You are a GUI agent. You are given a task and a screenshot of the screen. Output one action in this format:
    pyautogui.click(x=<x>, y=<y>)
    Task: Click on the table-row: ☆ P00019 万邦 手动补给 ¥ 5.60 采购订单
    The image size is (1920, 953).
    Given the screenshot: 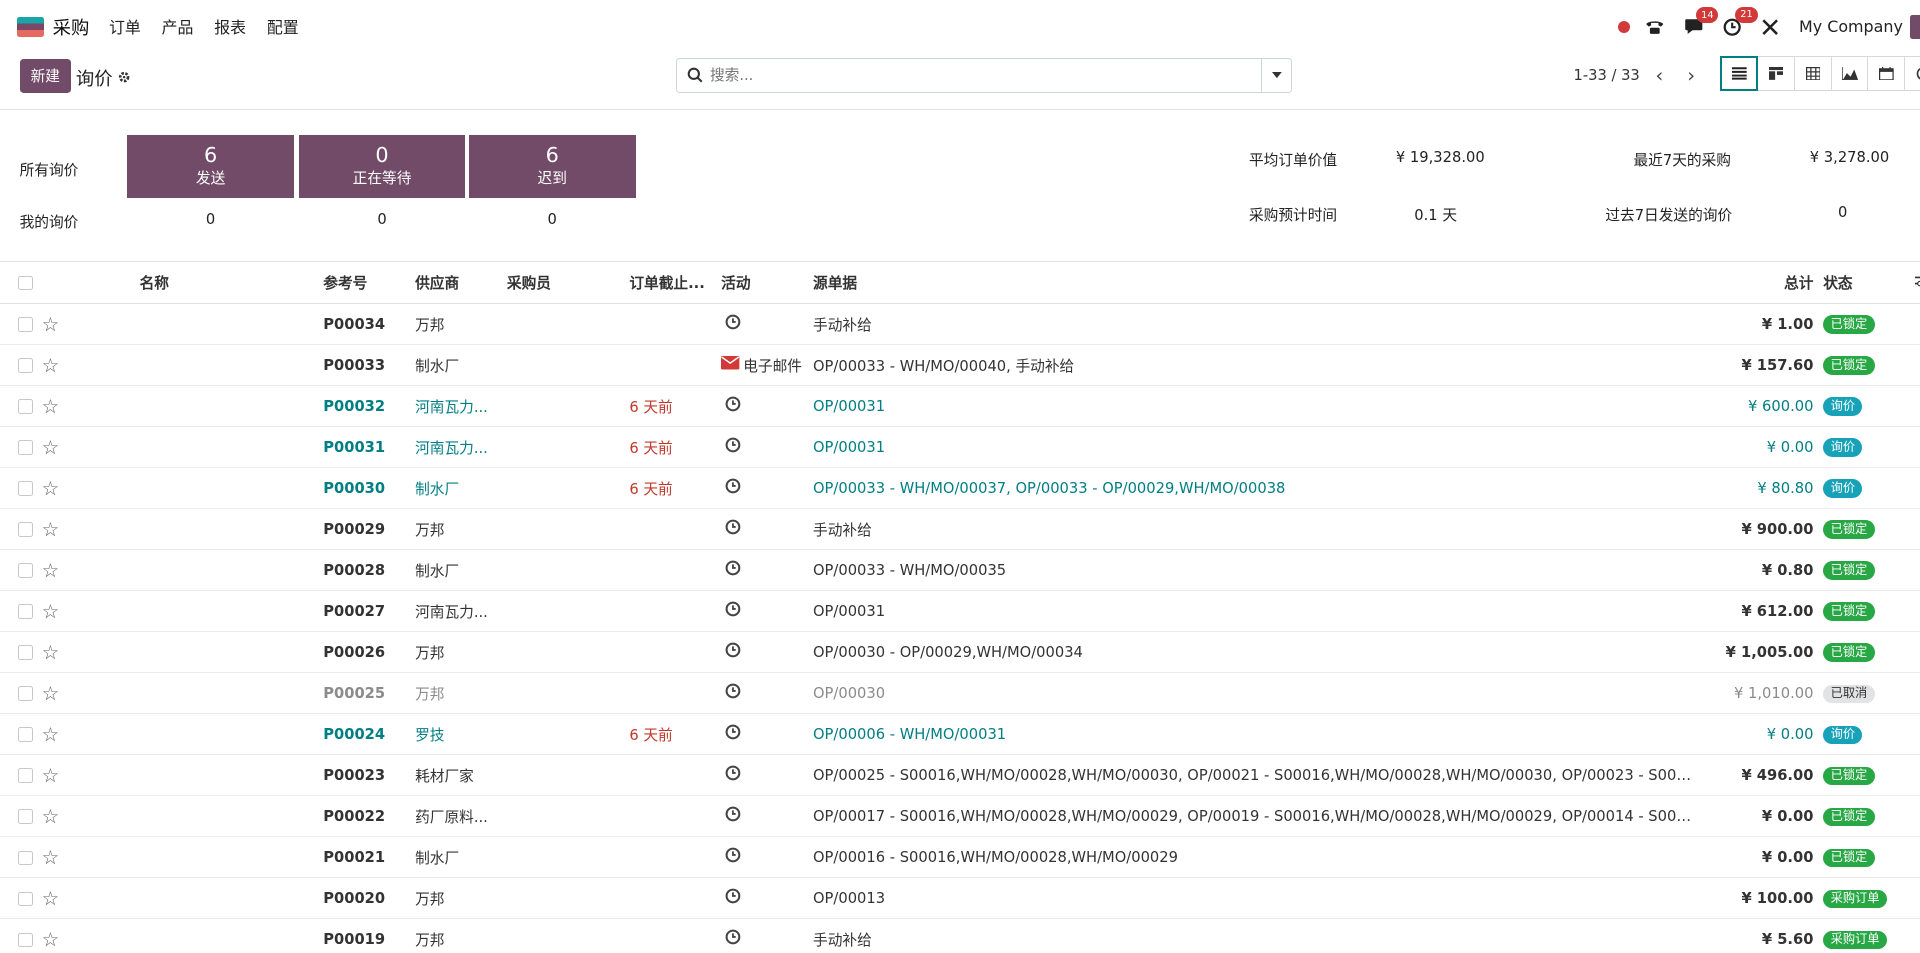 What is the action you would take?
    pyautogui.click(x=960, y=935)
    